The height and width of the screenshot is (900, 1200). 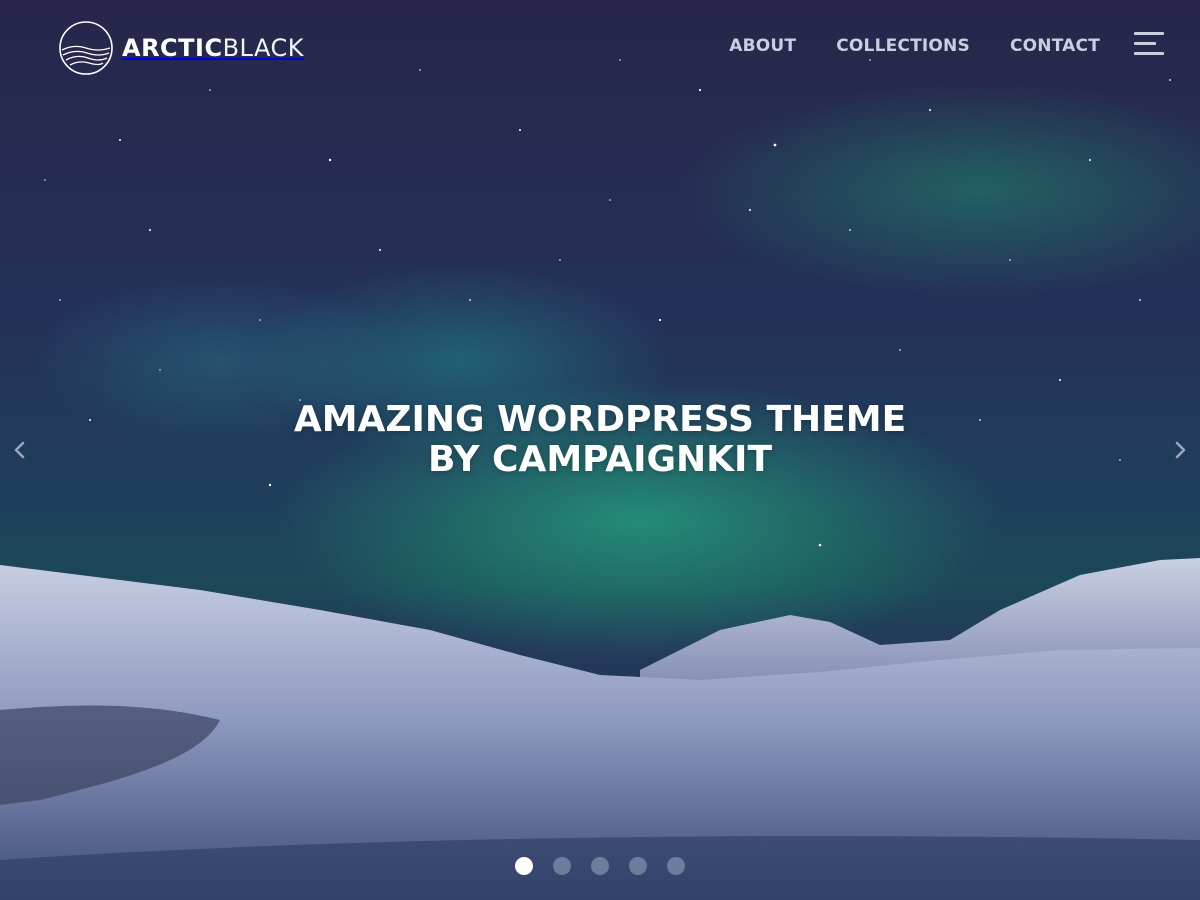 I want to click on hamburger-menu-icon, so click(x=1149, y=45).